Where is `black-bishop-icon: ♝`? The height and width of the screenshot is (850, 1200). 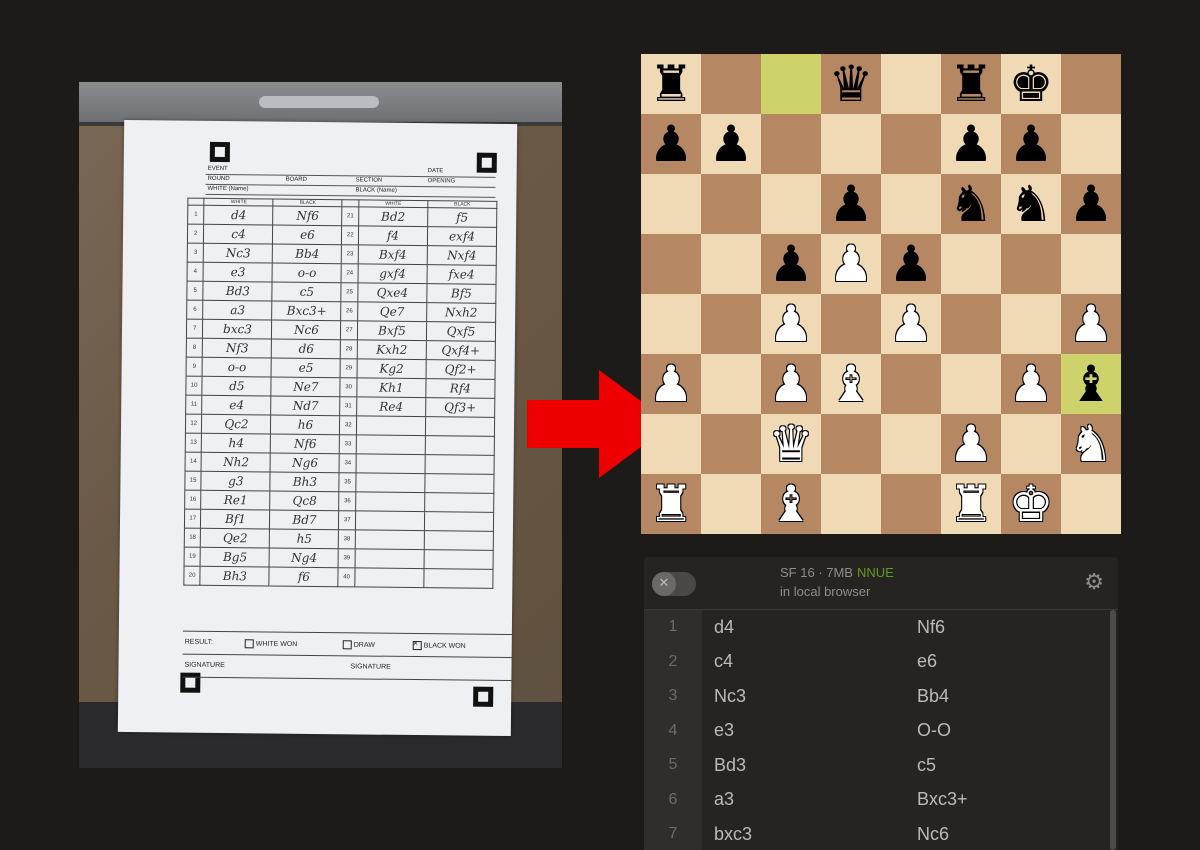 black-bishop-icon: ♝ is located at coordinates (1091, 384).